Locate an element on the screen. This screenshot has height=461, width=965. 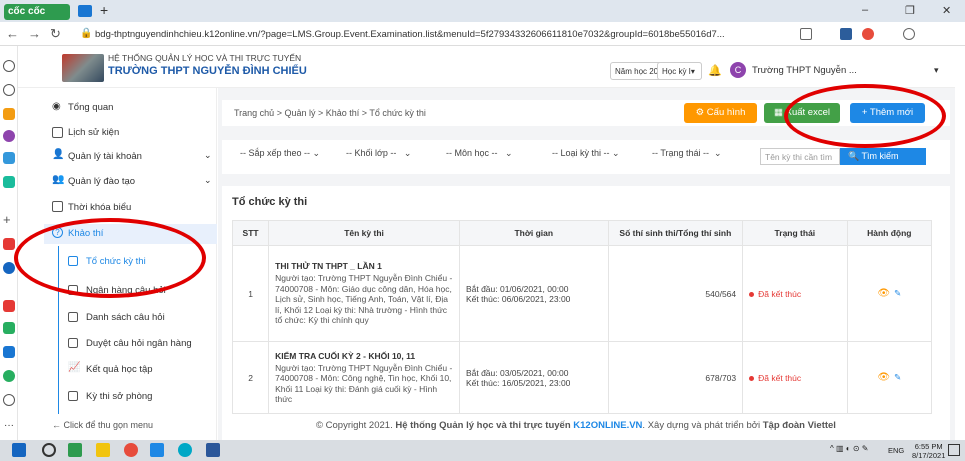
settings-icon is located at coordinates (9, 66).